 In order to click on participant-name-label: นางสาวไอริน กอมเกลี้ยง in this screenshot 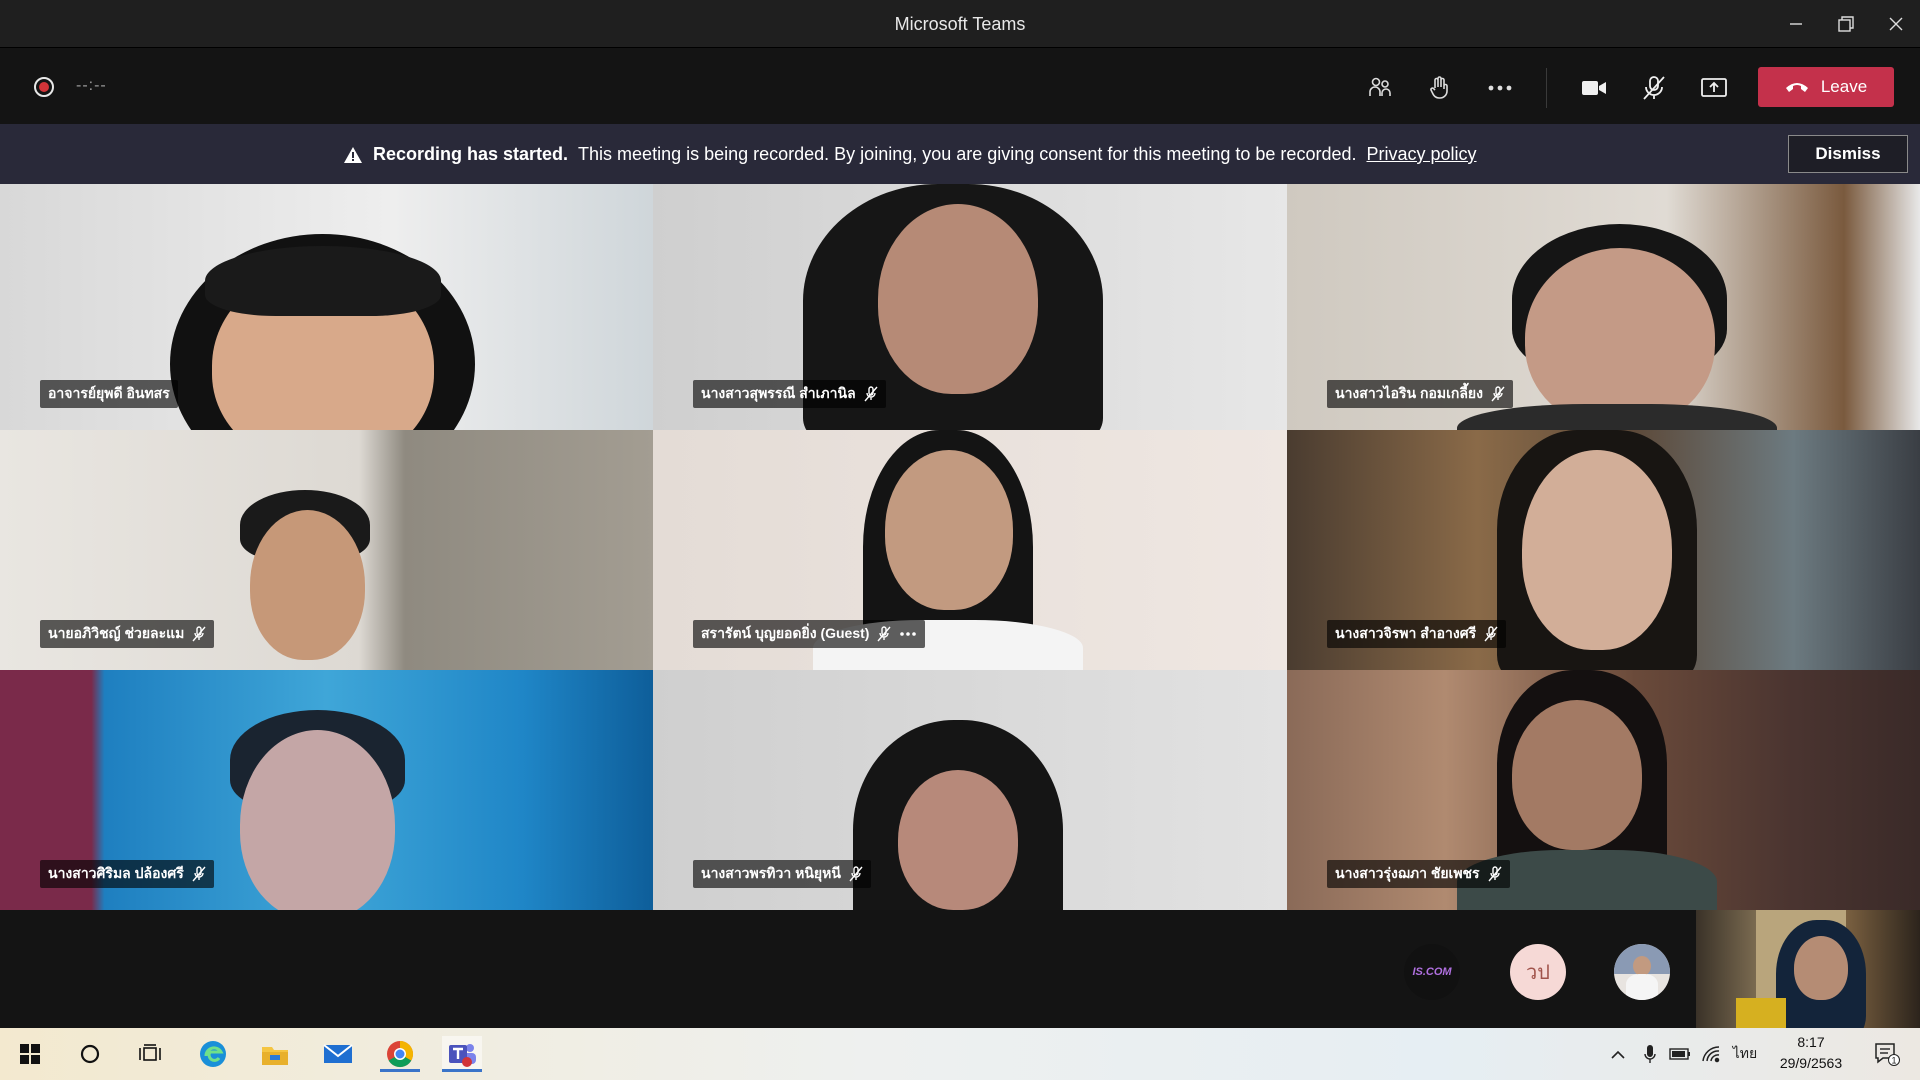, I will do `click(1420, 394)`.